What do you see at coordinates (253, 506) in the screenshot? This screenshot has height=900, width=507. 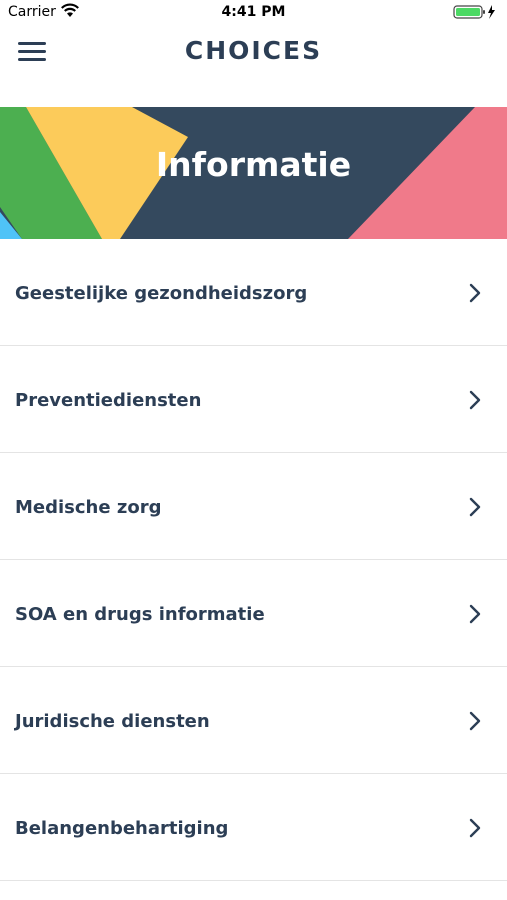 I see `menu-item-medical-care: Medische zorg` at bounding box center [253, 506].